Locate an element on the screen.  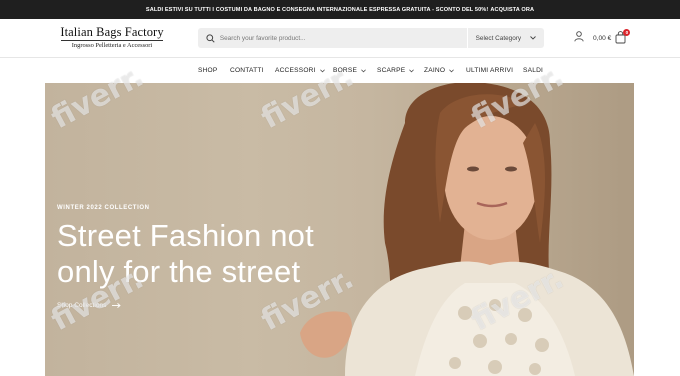
nav-item-shop: SHOP is located at coordinates (208, 70).